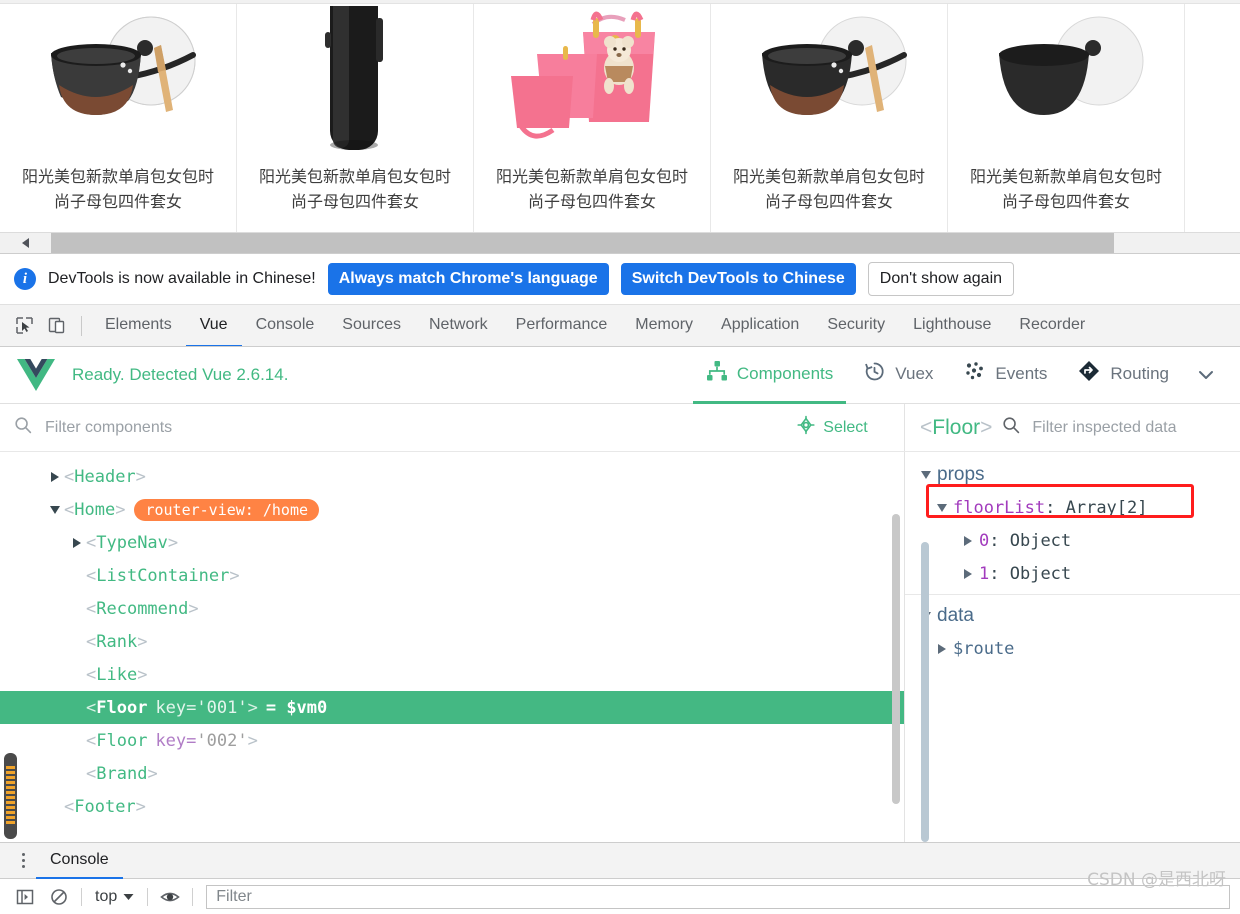  Describe the element at coordinates (25, 279) in the screenshot. I see `info-icon: i` at that location.